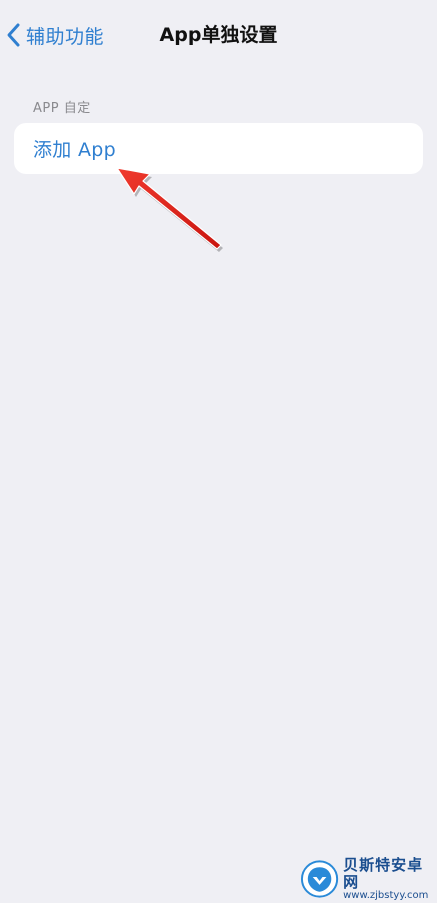 The image size is (437, 903). Describe the element at coordinates (74, 150) in the screenshot. I see `add-app-label: 添加 App` at that location.